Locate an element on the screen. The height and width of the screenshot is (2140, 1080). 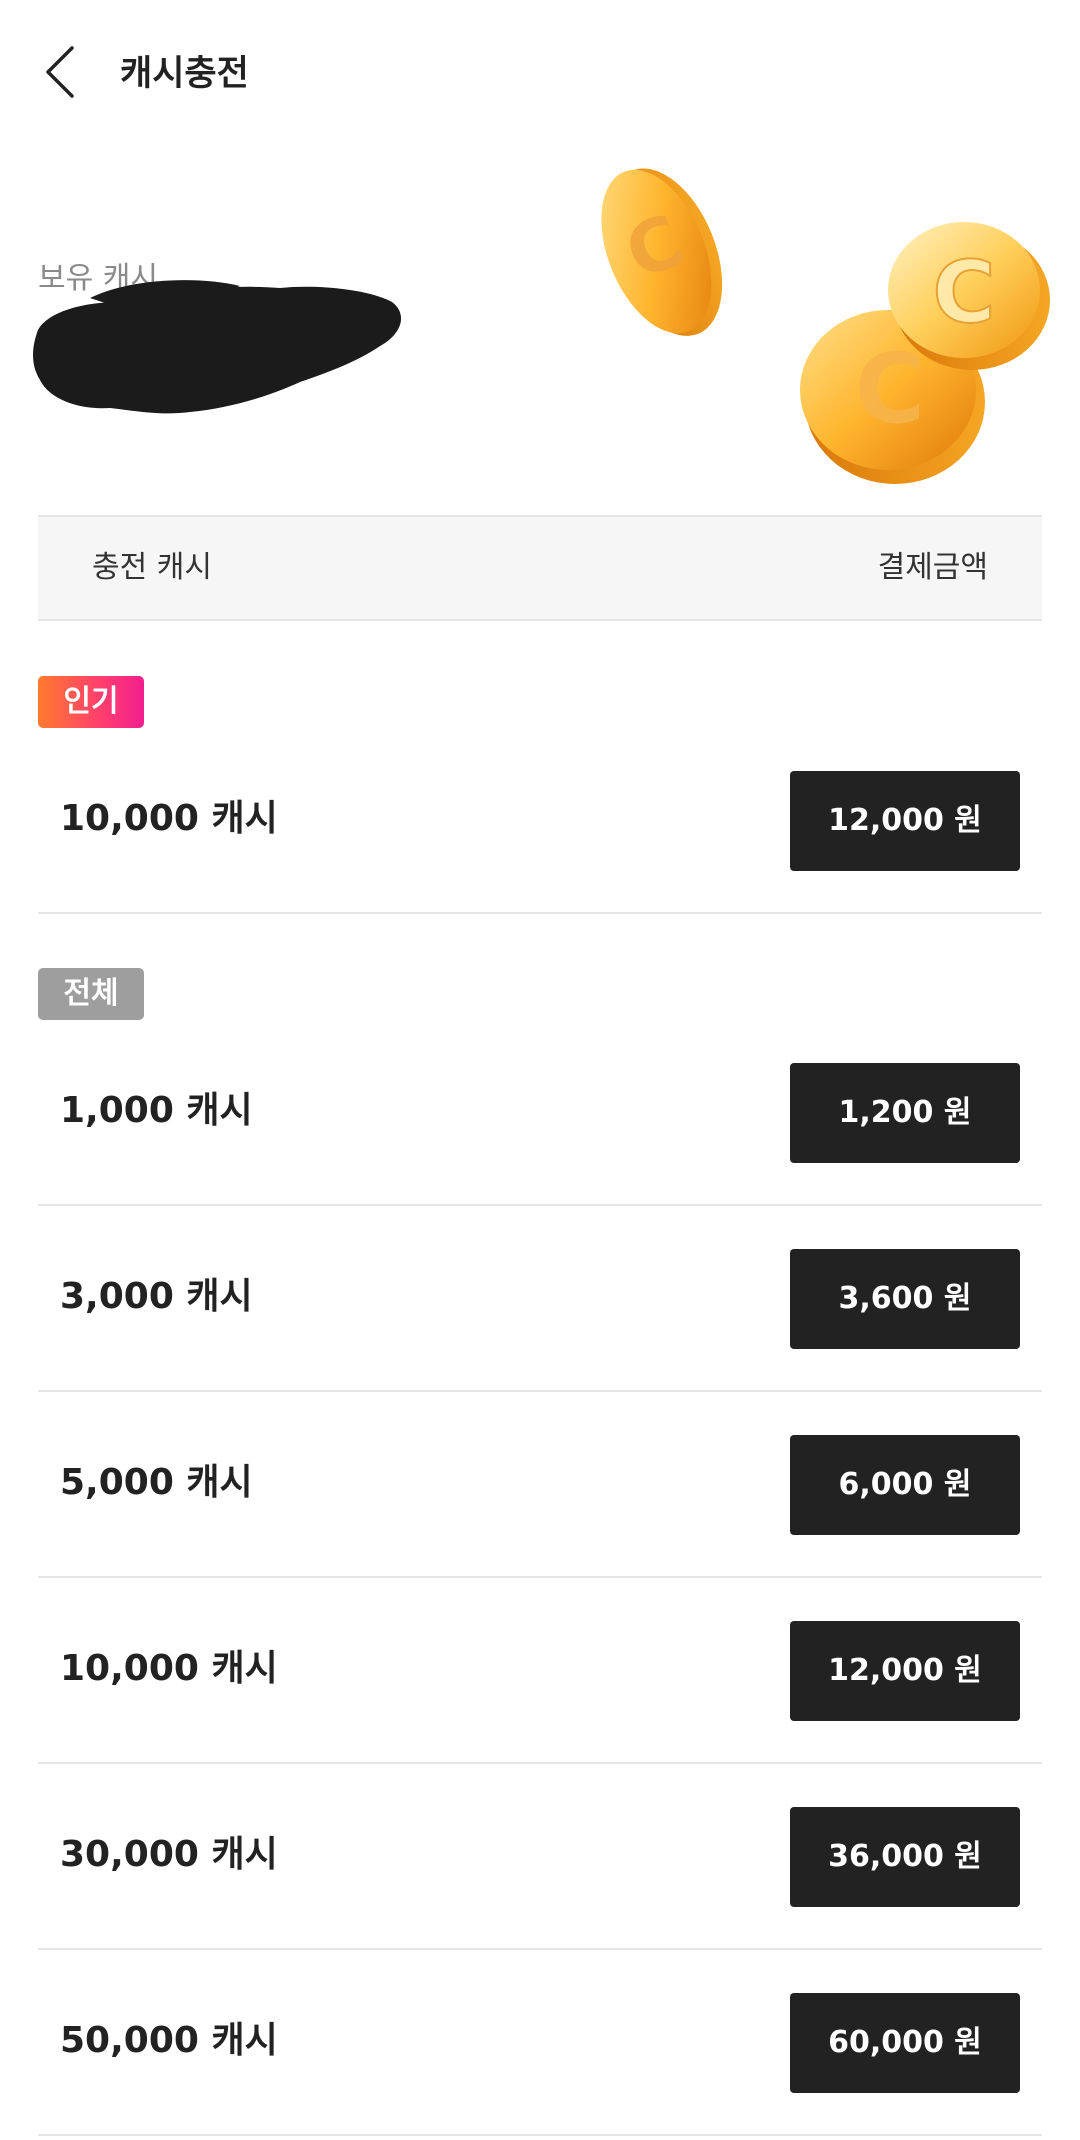
cash-amount: 50,000 캐시 is located at coordinates (169, 2040).